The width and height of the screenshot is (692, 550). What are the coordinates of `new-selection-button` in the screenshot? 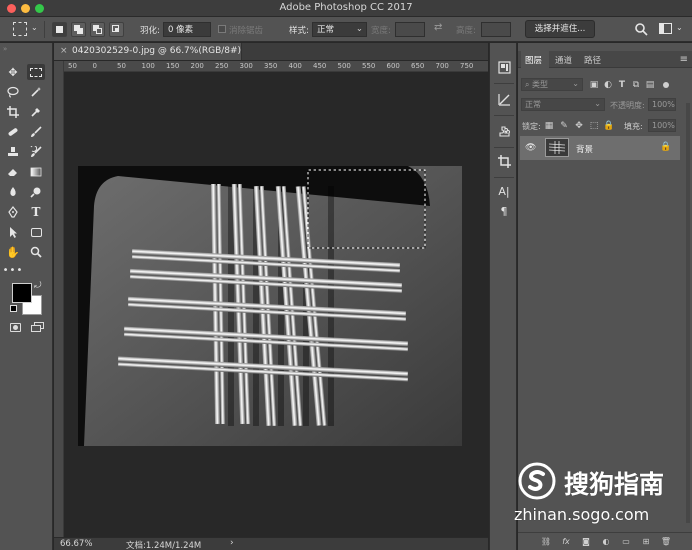 It's located at (59, 29).